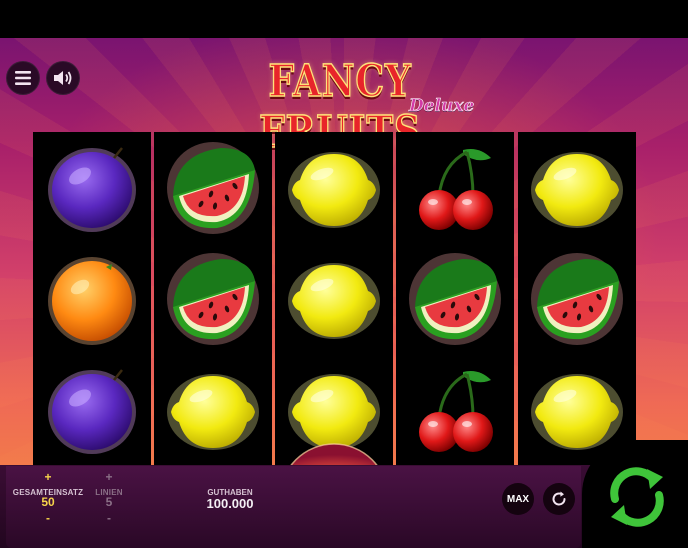 The image size is (688, 548). Describe the element at coordinates (48, 502) in the screenshot. I see `stake-value: 50` at that location.